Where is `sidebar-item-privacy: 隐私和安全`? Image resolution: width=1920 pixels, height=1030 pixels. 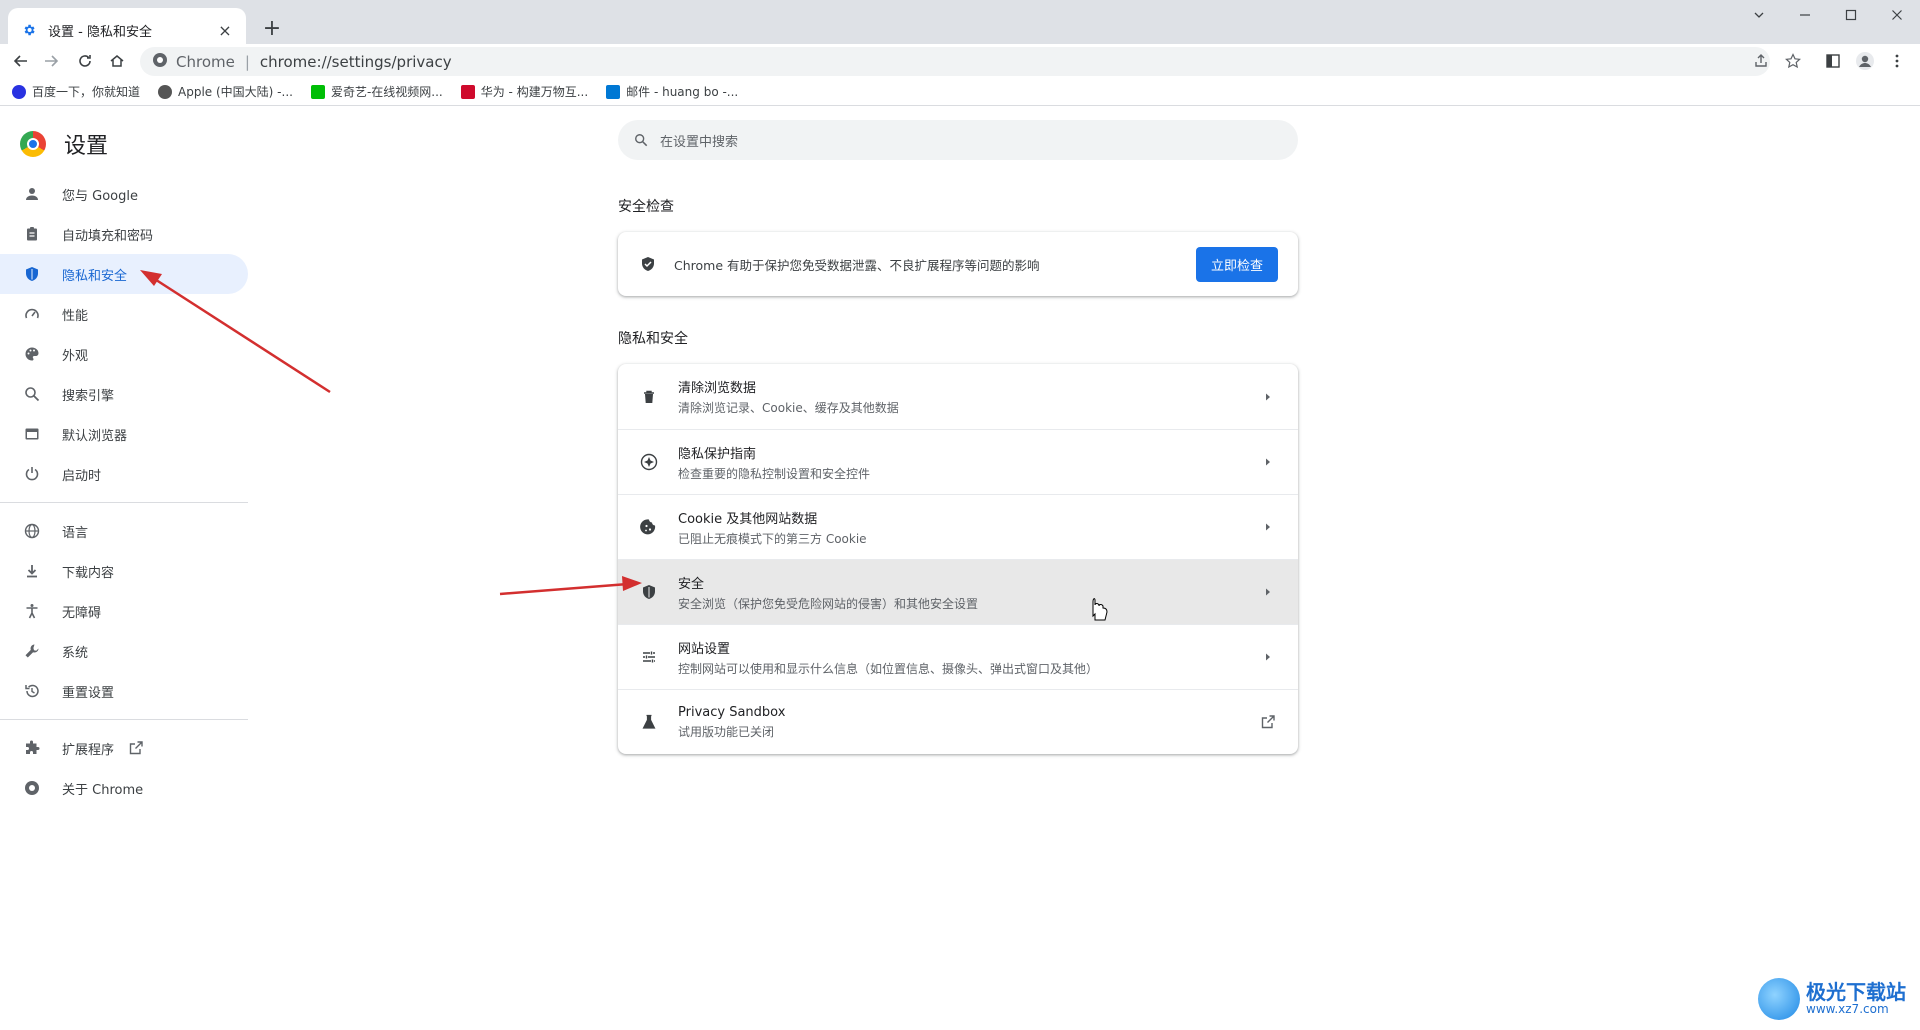
sidebar-item-privacy: 隐私和安全 is located at coordinates (124, 274).